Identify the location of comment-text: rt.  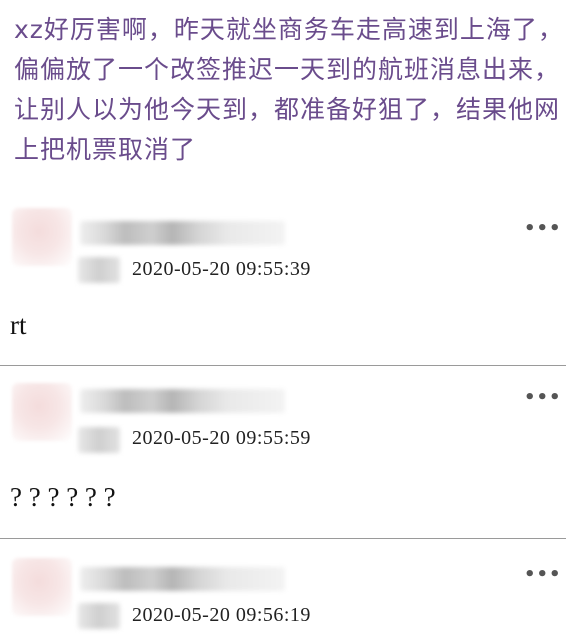
(18, 325).